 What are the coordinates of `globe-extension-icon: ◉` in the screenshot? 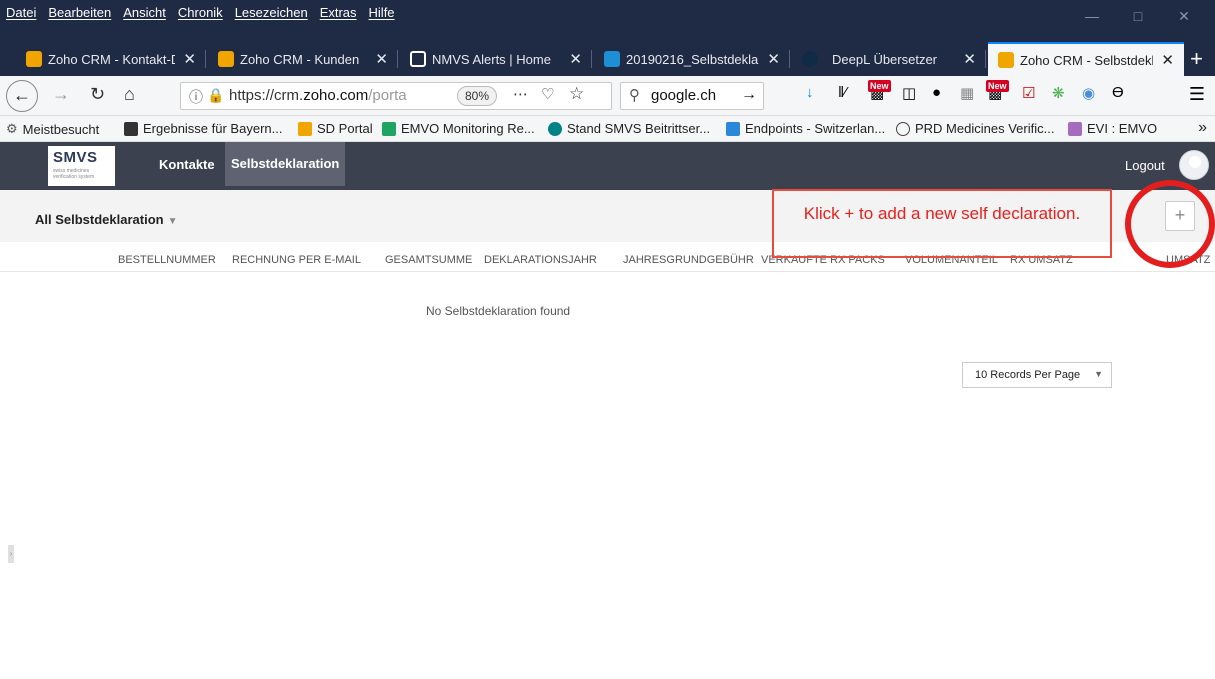 It's located at (1088, 93).